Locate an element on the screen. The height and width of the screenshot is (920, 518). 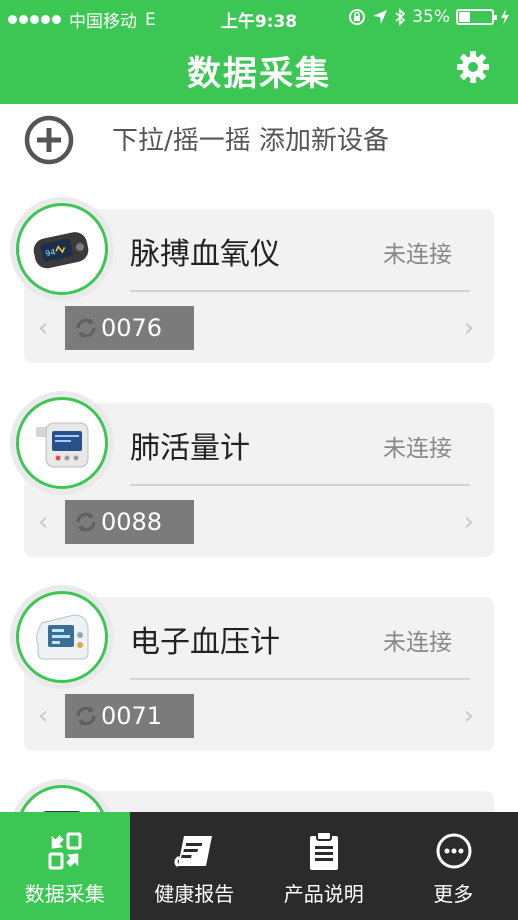
device-id: 0076 is located at coordinates (132, 328).